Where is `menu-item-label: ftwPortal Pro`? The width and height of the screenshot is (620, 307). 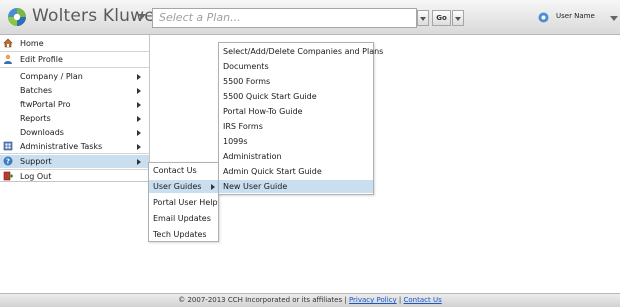
menu-item-label: ftwPortal Pro is located at coordinates (45, 104).